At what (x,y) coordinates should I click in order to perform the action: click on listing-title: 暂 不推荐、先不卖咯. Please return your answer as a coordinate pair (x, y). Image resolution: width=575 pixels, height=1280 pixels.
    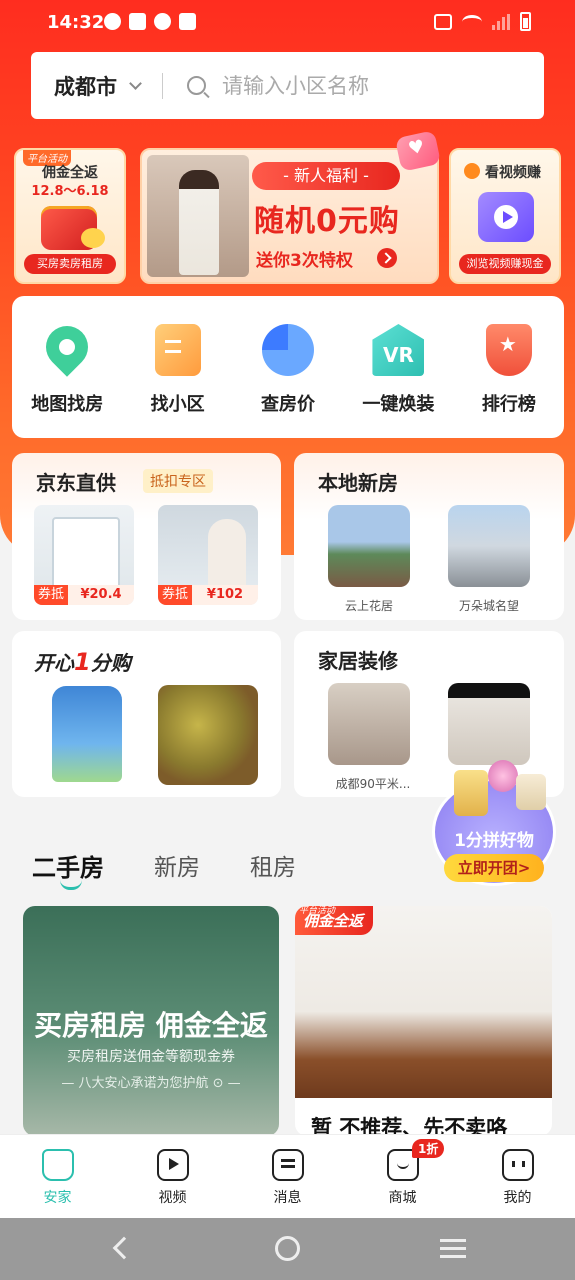
    Looking at the image, I should click on (409, 1126).